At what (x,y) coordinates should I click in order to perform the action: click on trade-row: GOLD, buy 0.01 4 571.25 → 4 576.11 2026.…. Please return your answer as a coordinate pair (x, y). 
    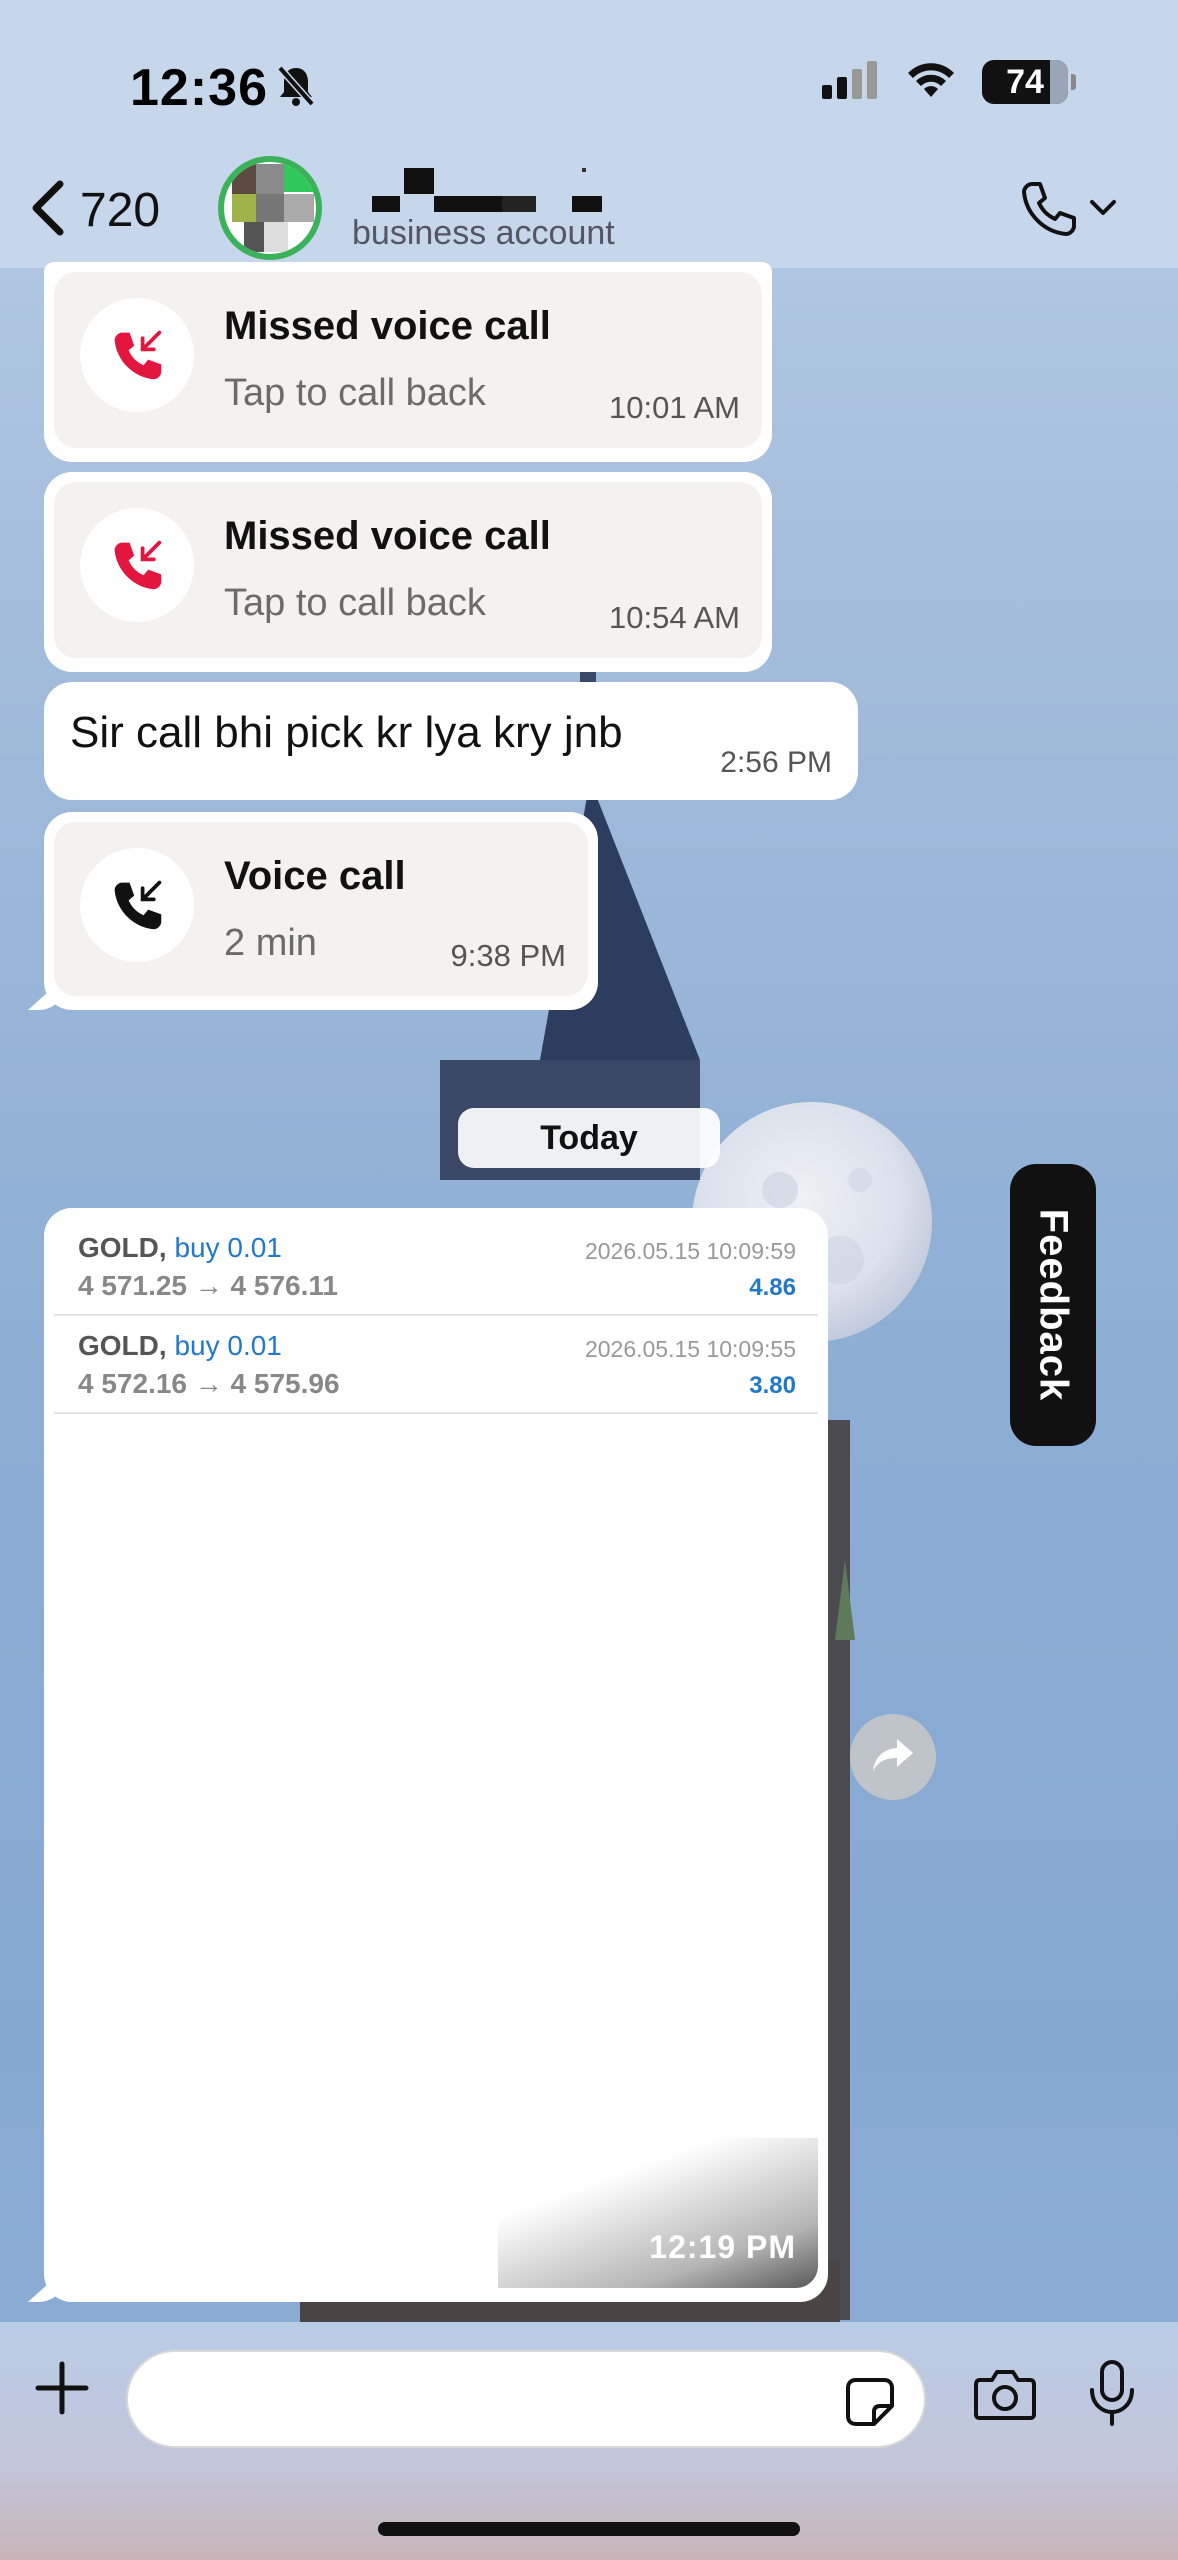
    Looking at the image, I should click on (436, 1267).